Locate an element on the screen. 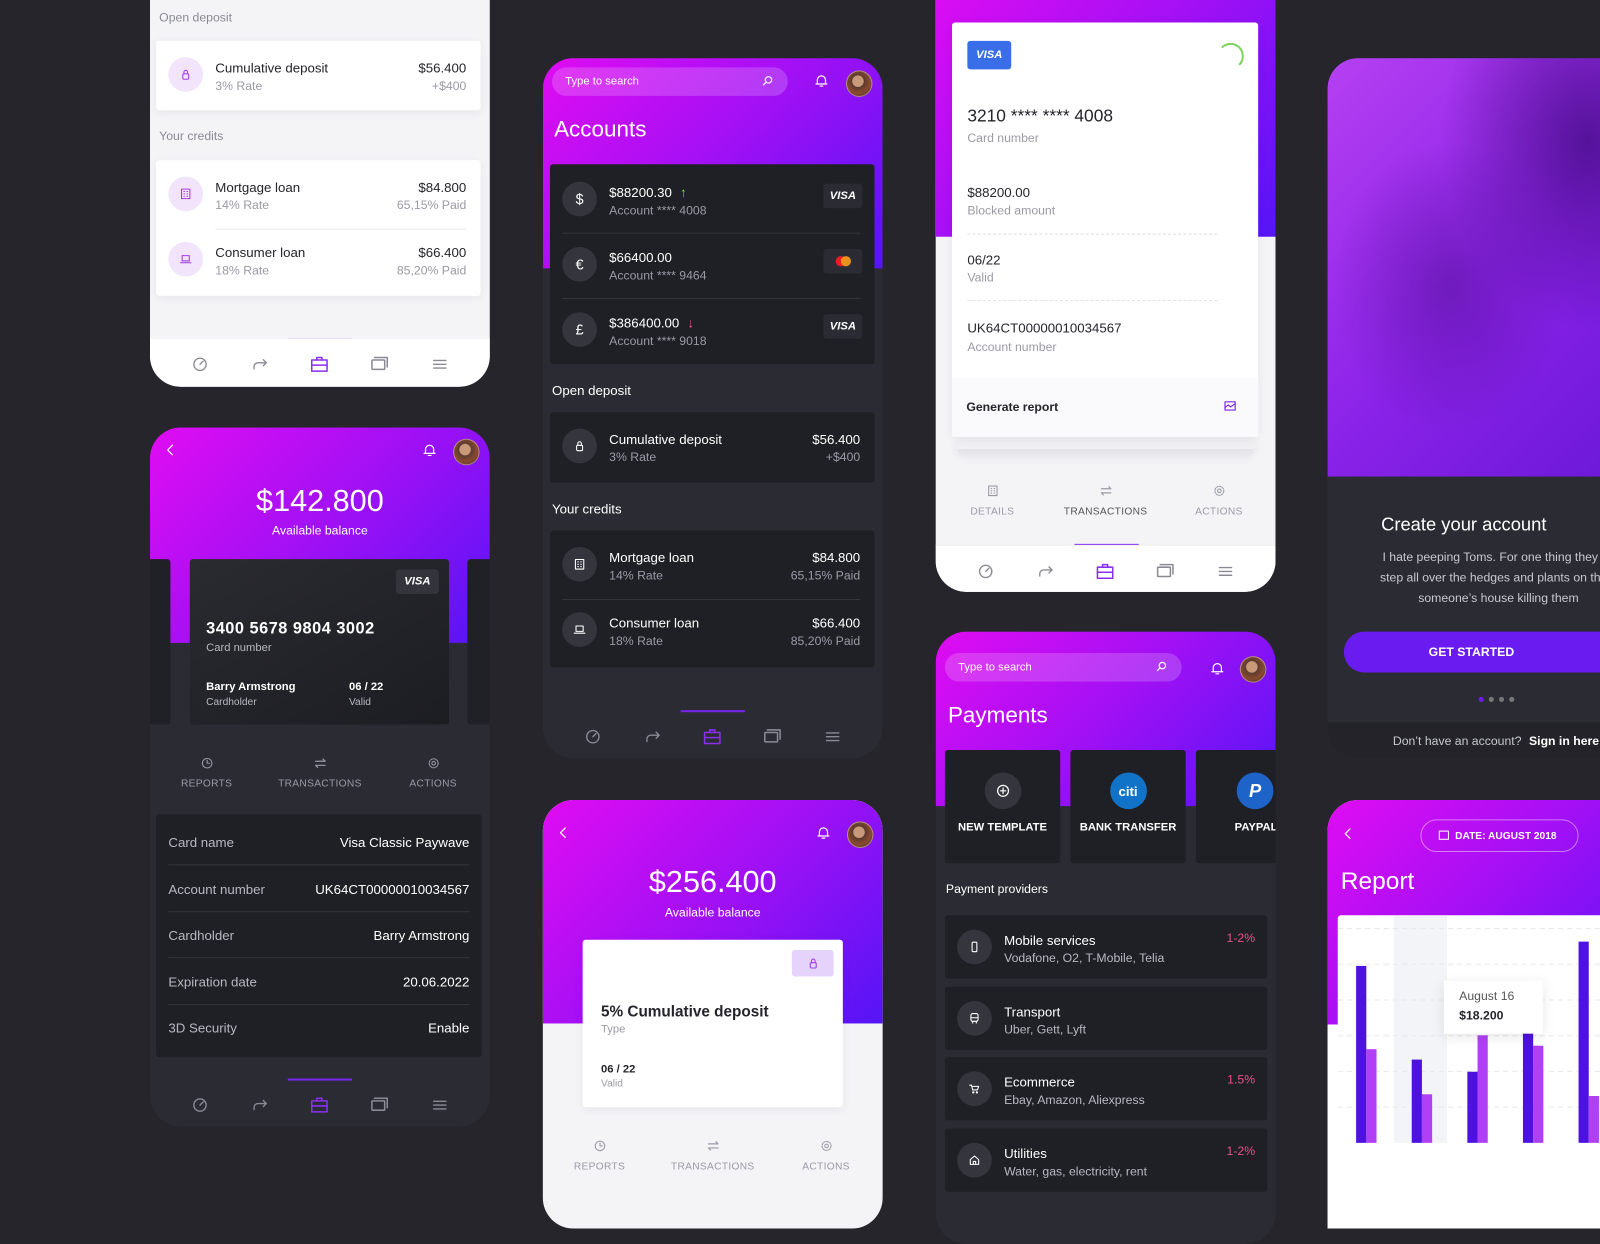  prev-card is located at coordinates (160, 642).